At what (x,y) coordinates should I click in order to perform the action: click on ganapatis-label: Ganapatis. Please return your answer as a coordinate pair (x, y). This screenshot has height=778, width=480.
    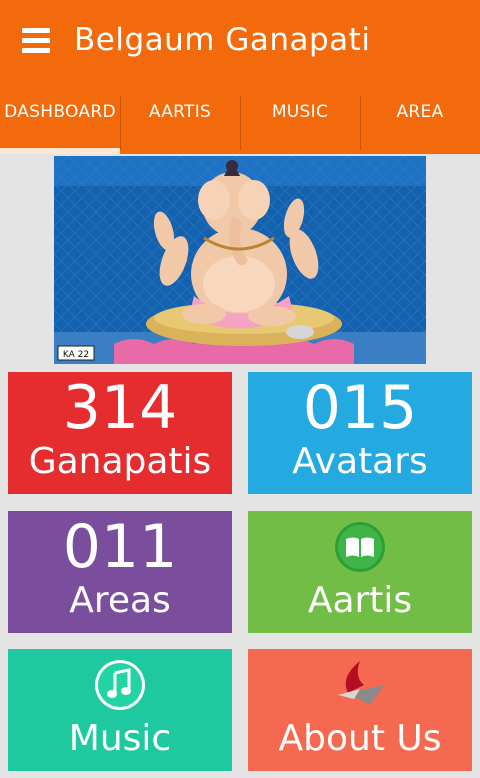
    Looking at the image, I should click on (120, 461).